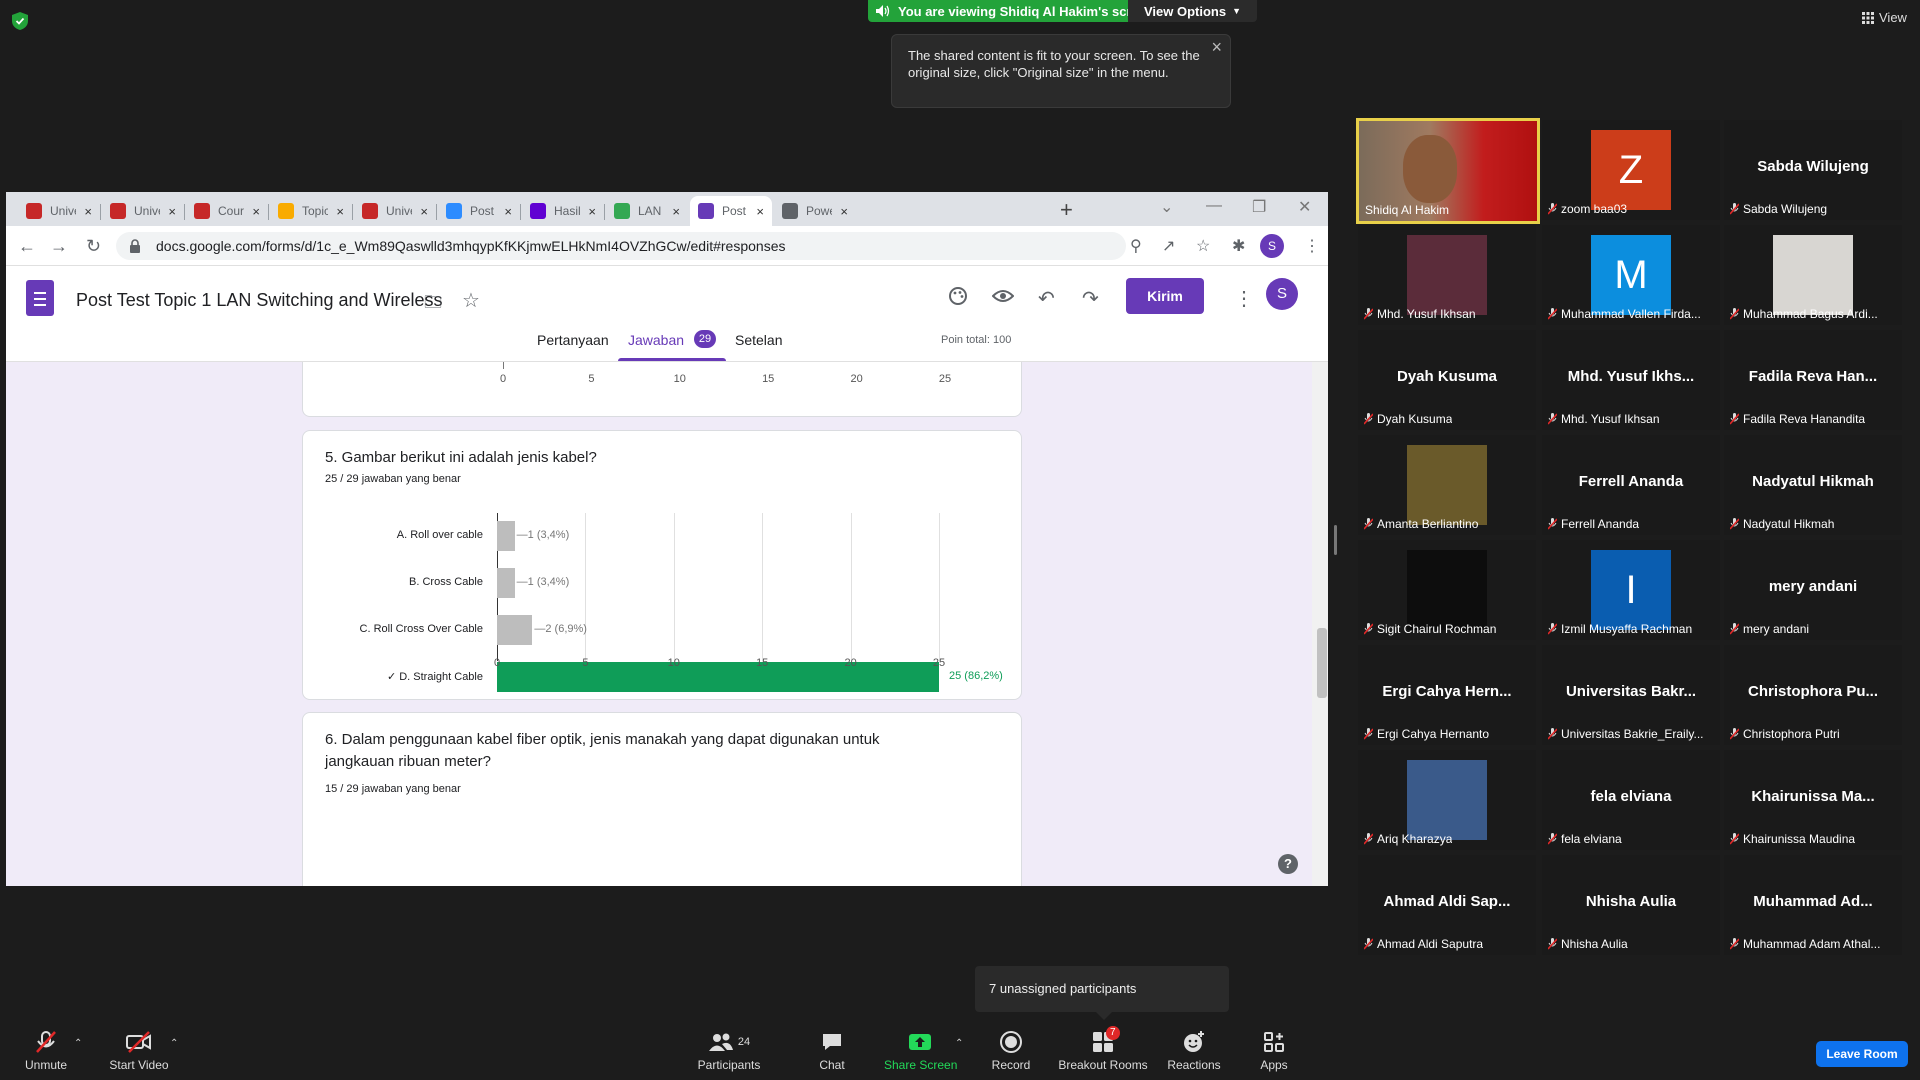 The width and height of the screenshot is (1920, 1080). I want to click on participant-tile: Ahmad Aldi Sap... Ahmad Aldi Saputra, so click(1447, 905).